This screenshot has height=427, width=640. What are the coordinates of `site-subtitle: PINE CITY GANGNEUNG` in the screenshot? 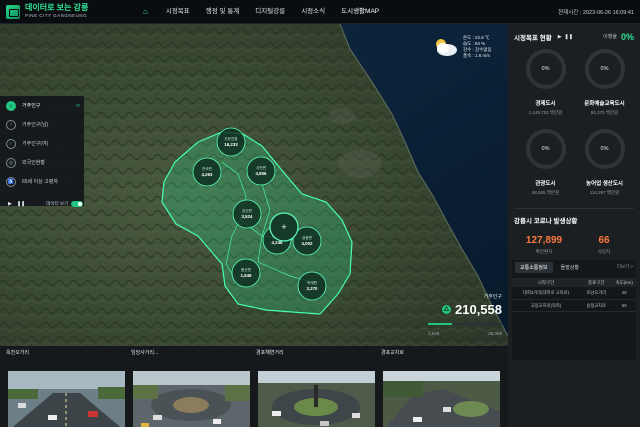 It's located at (56, 16).